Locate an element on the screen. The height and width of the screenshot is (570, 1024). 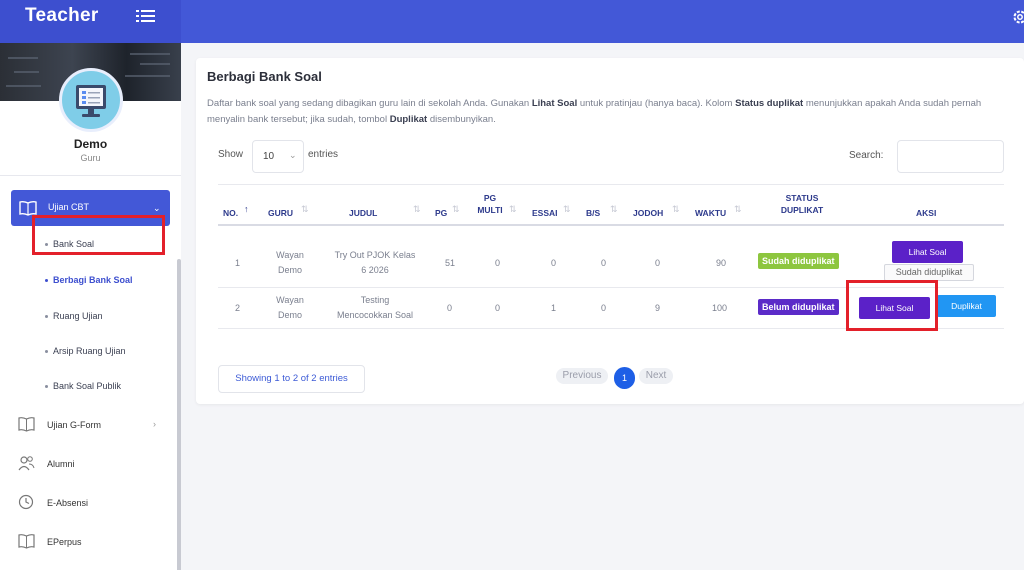
page-length-select: 10 ⌄ is located at coordinates (278, 156).